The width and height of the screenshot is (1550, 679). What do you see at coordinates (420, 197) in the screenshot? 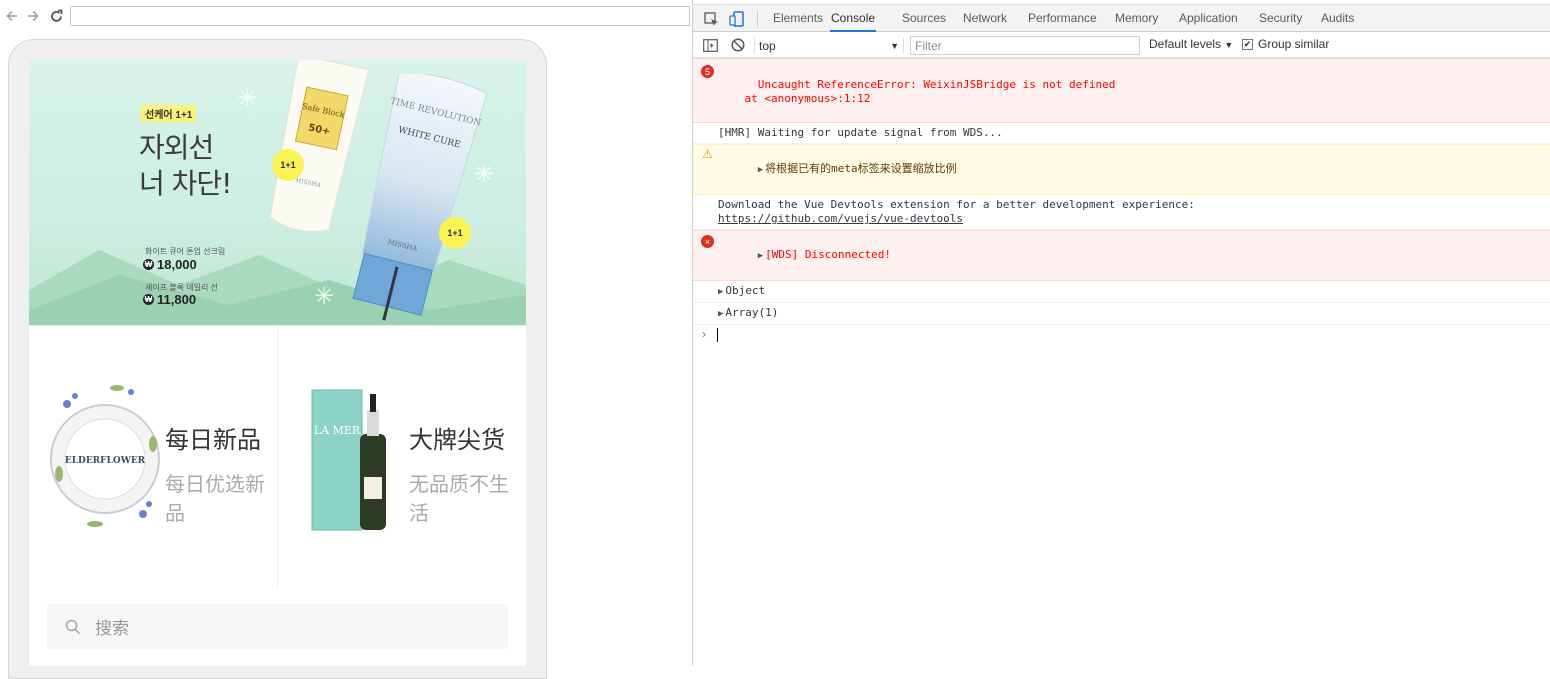
I see `toneup-tube-image: TIME REVOLUTION WHITE CURE MISSHA` at bounding box center [420, 197].